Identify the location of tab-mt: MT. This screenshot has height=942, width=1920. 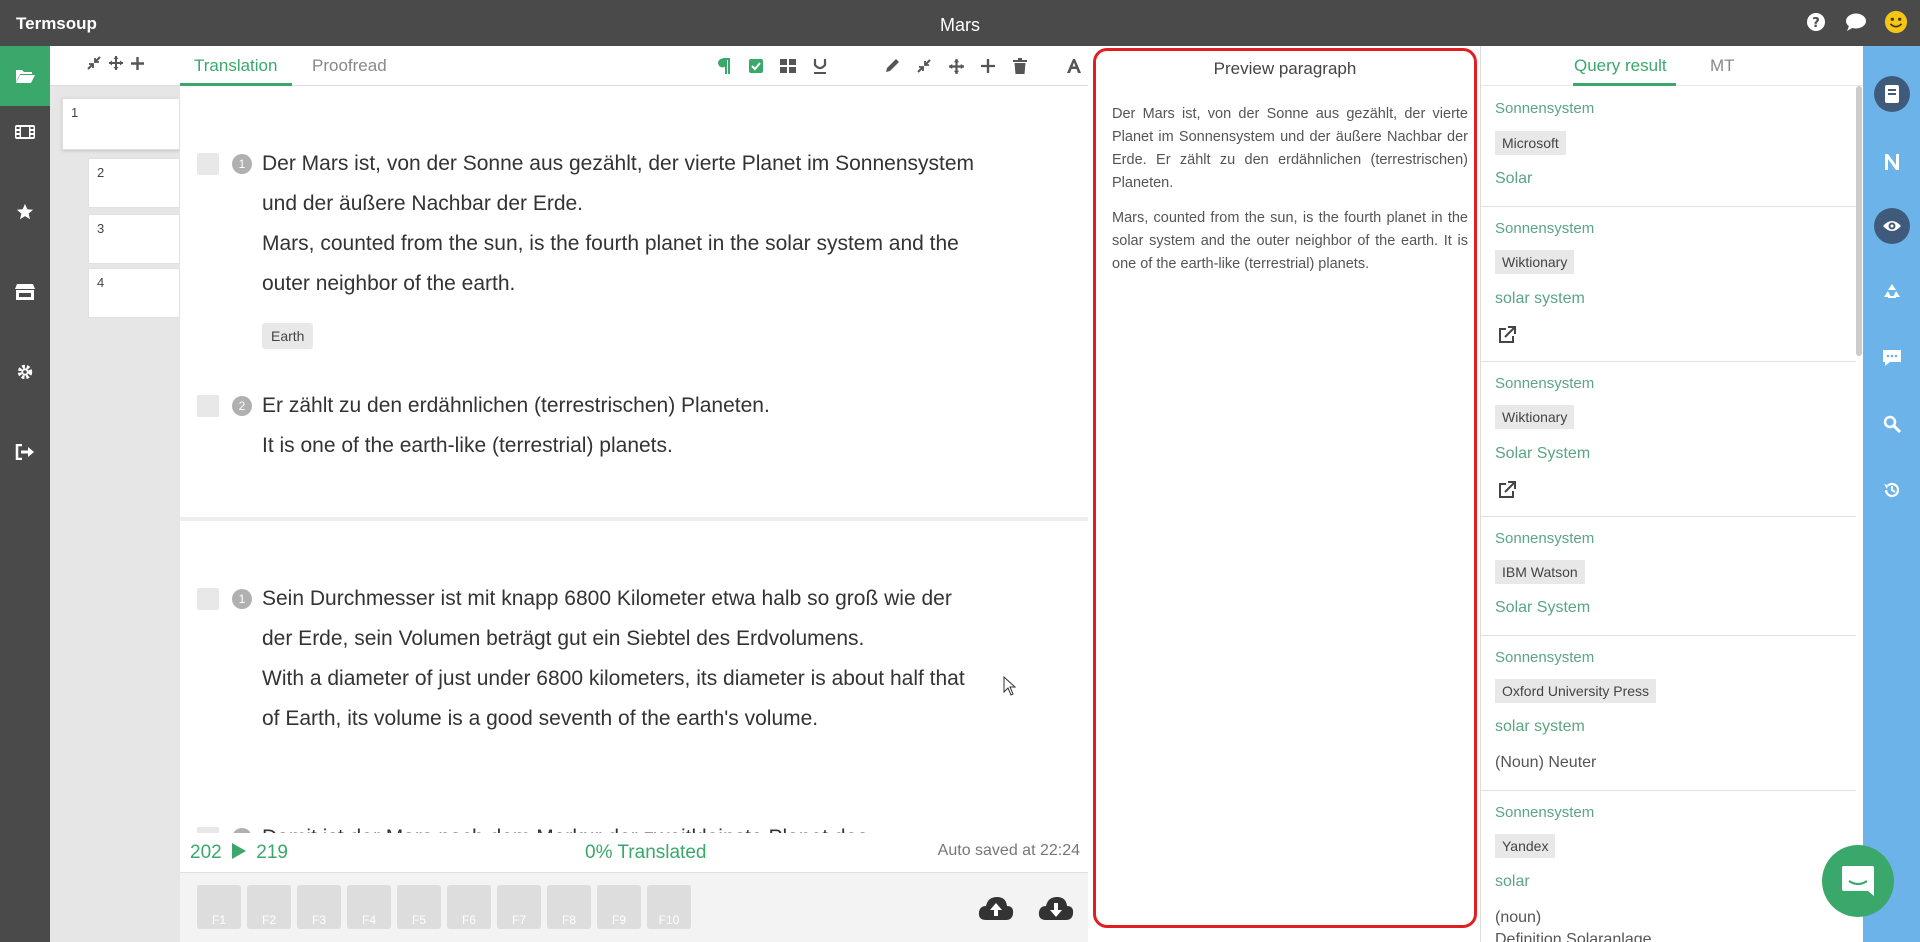
(1722, 66).